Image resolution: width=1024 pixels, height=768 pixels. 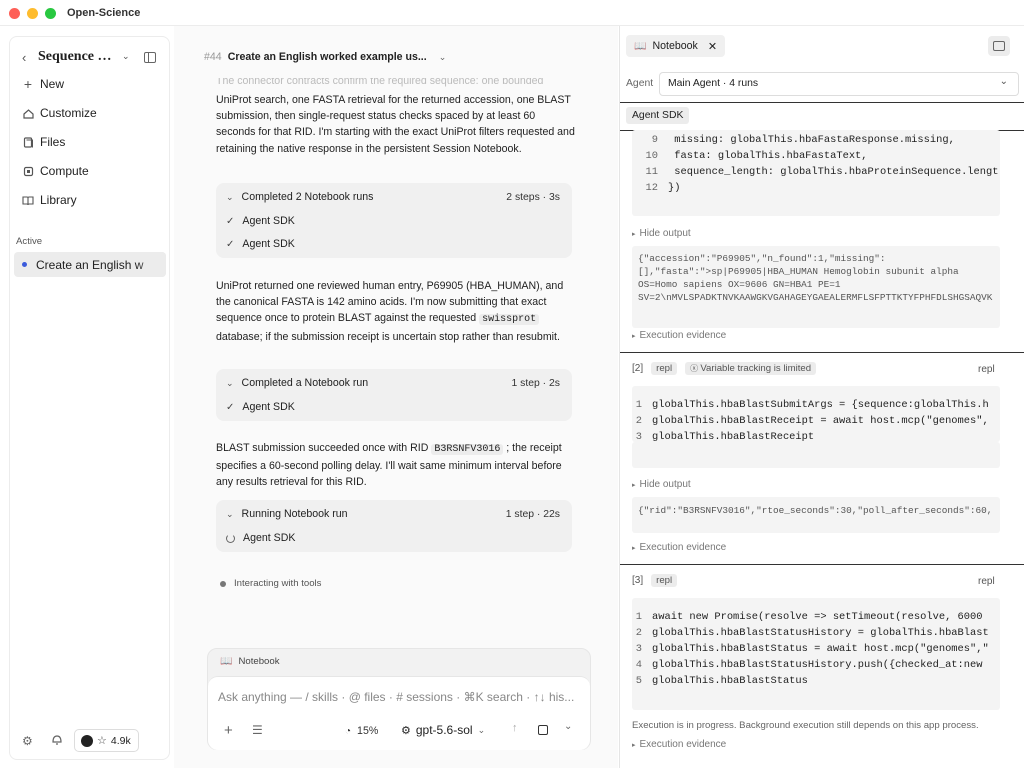 I want to click on spinner-icon, so click(x=230, y=538).